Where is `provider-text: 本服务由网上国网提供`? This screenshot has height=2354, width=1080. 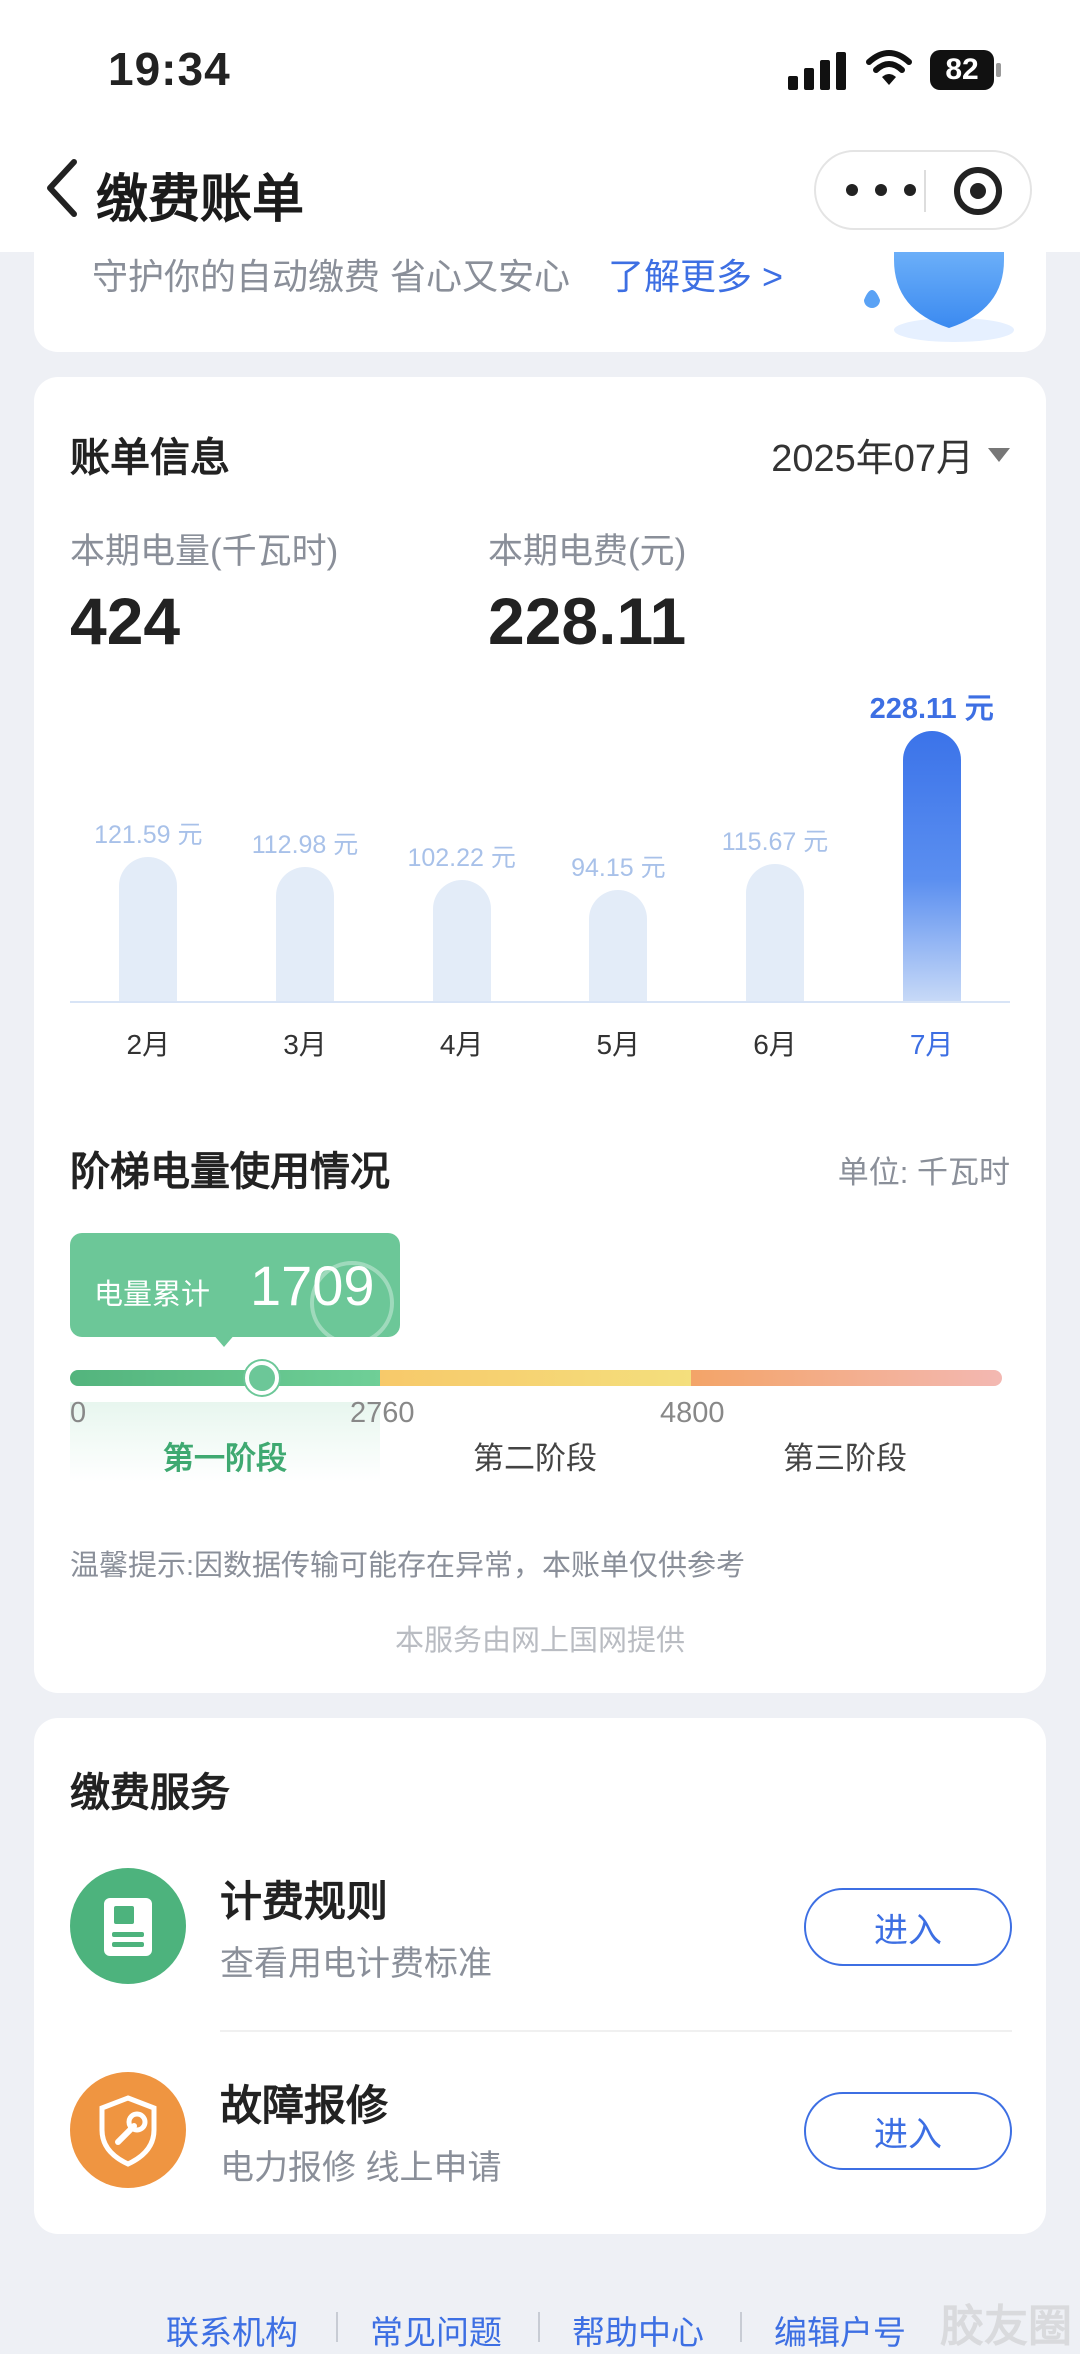
provider-text: 本服务由网上国网提供 is located at coordinates (539, 1641).